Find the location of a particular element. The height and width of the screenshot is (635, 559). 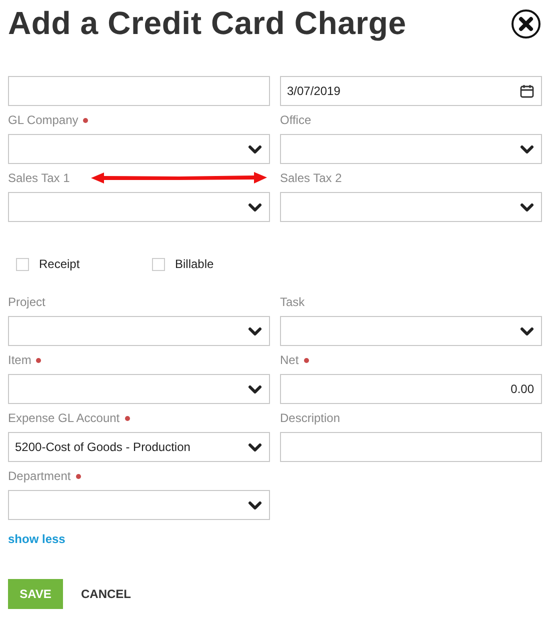

field-label: Item is located at coordinates (20, 360).